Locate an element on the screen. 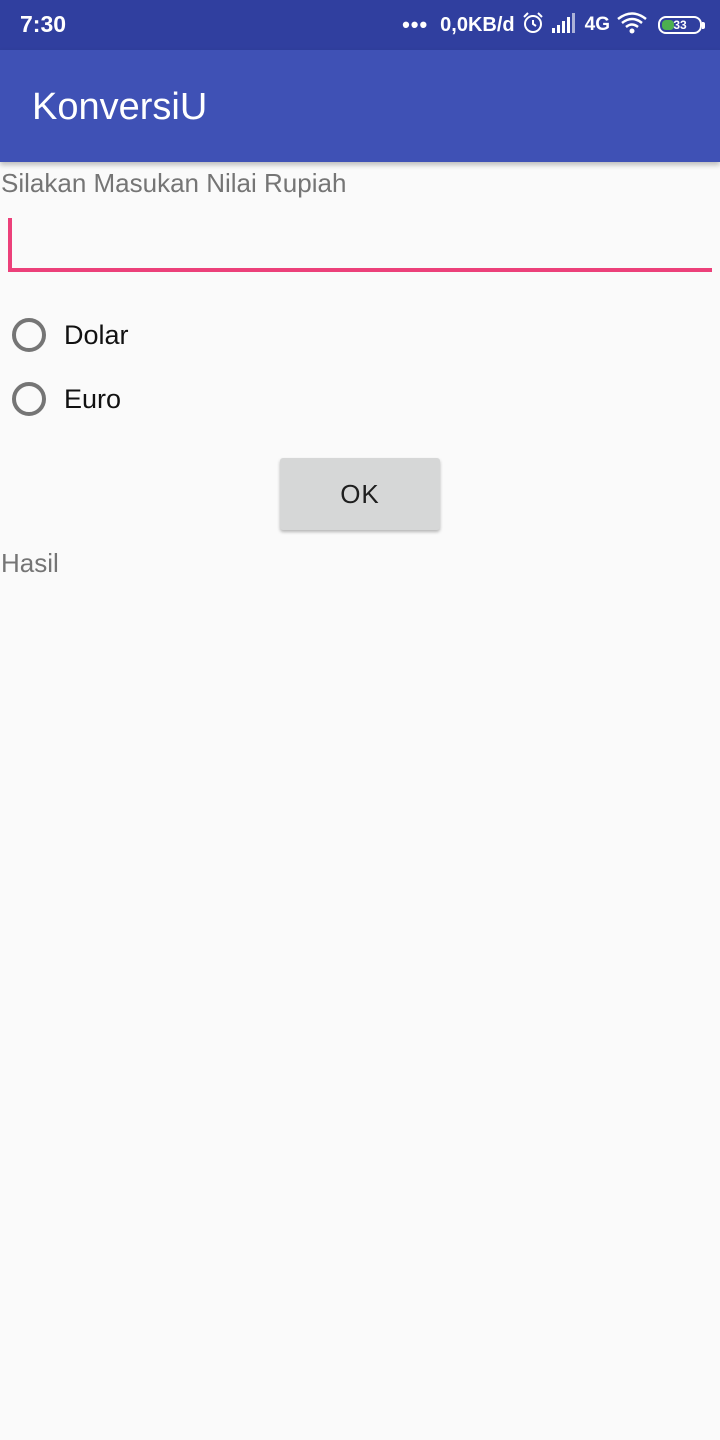 The image size is (720, 1440). radio-euro: Euro is located at coordinates (66, 399).